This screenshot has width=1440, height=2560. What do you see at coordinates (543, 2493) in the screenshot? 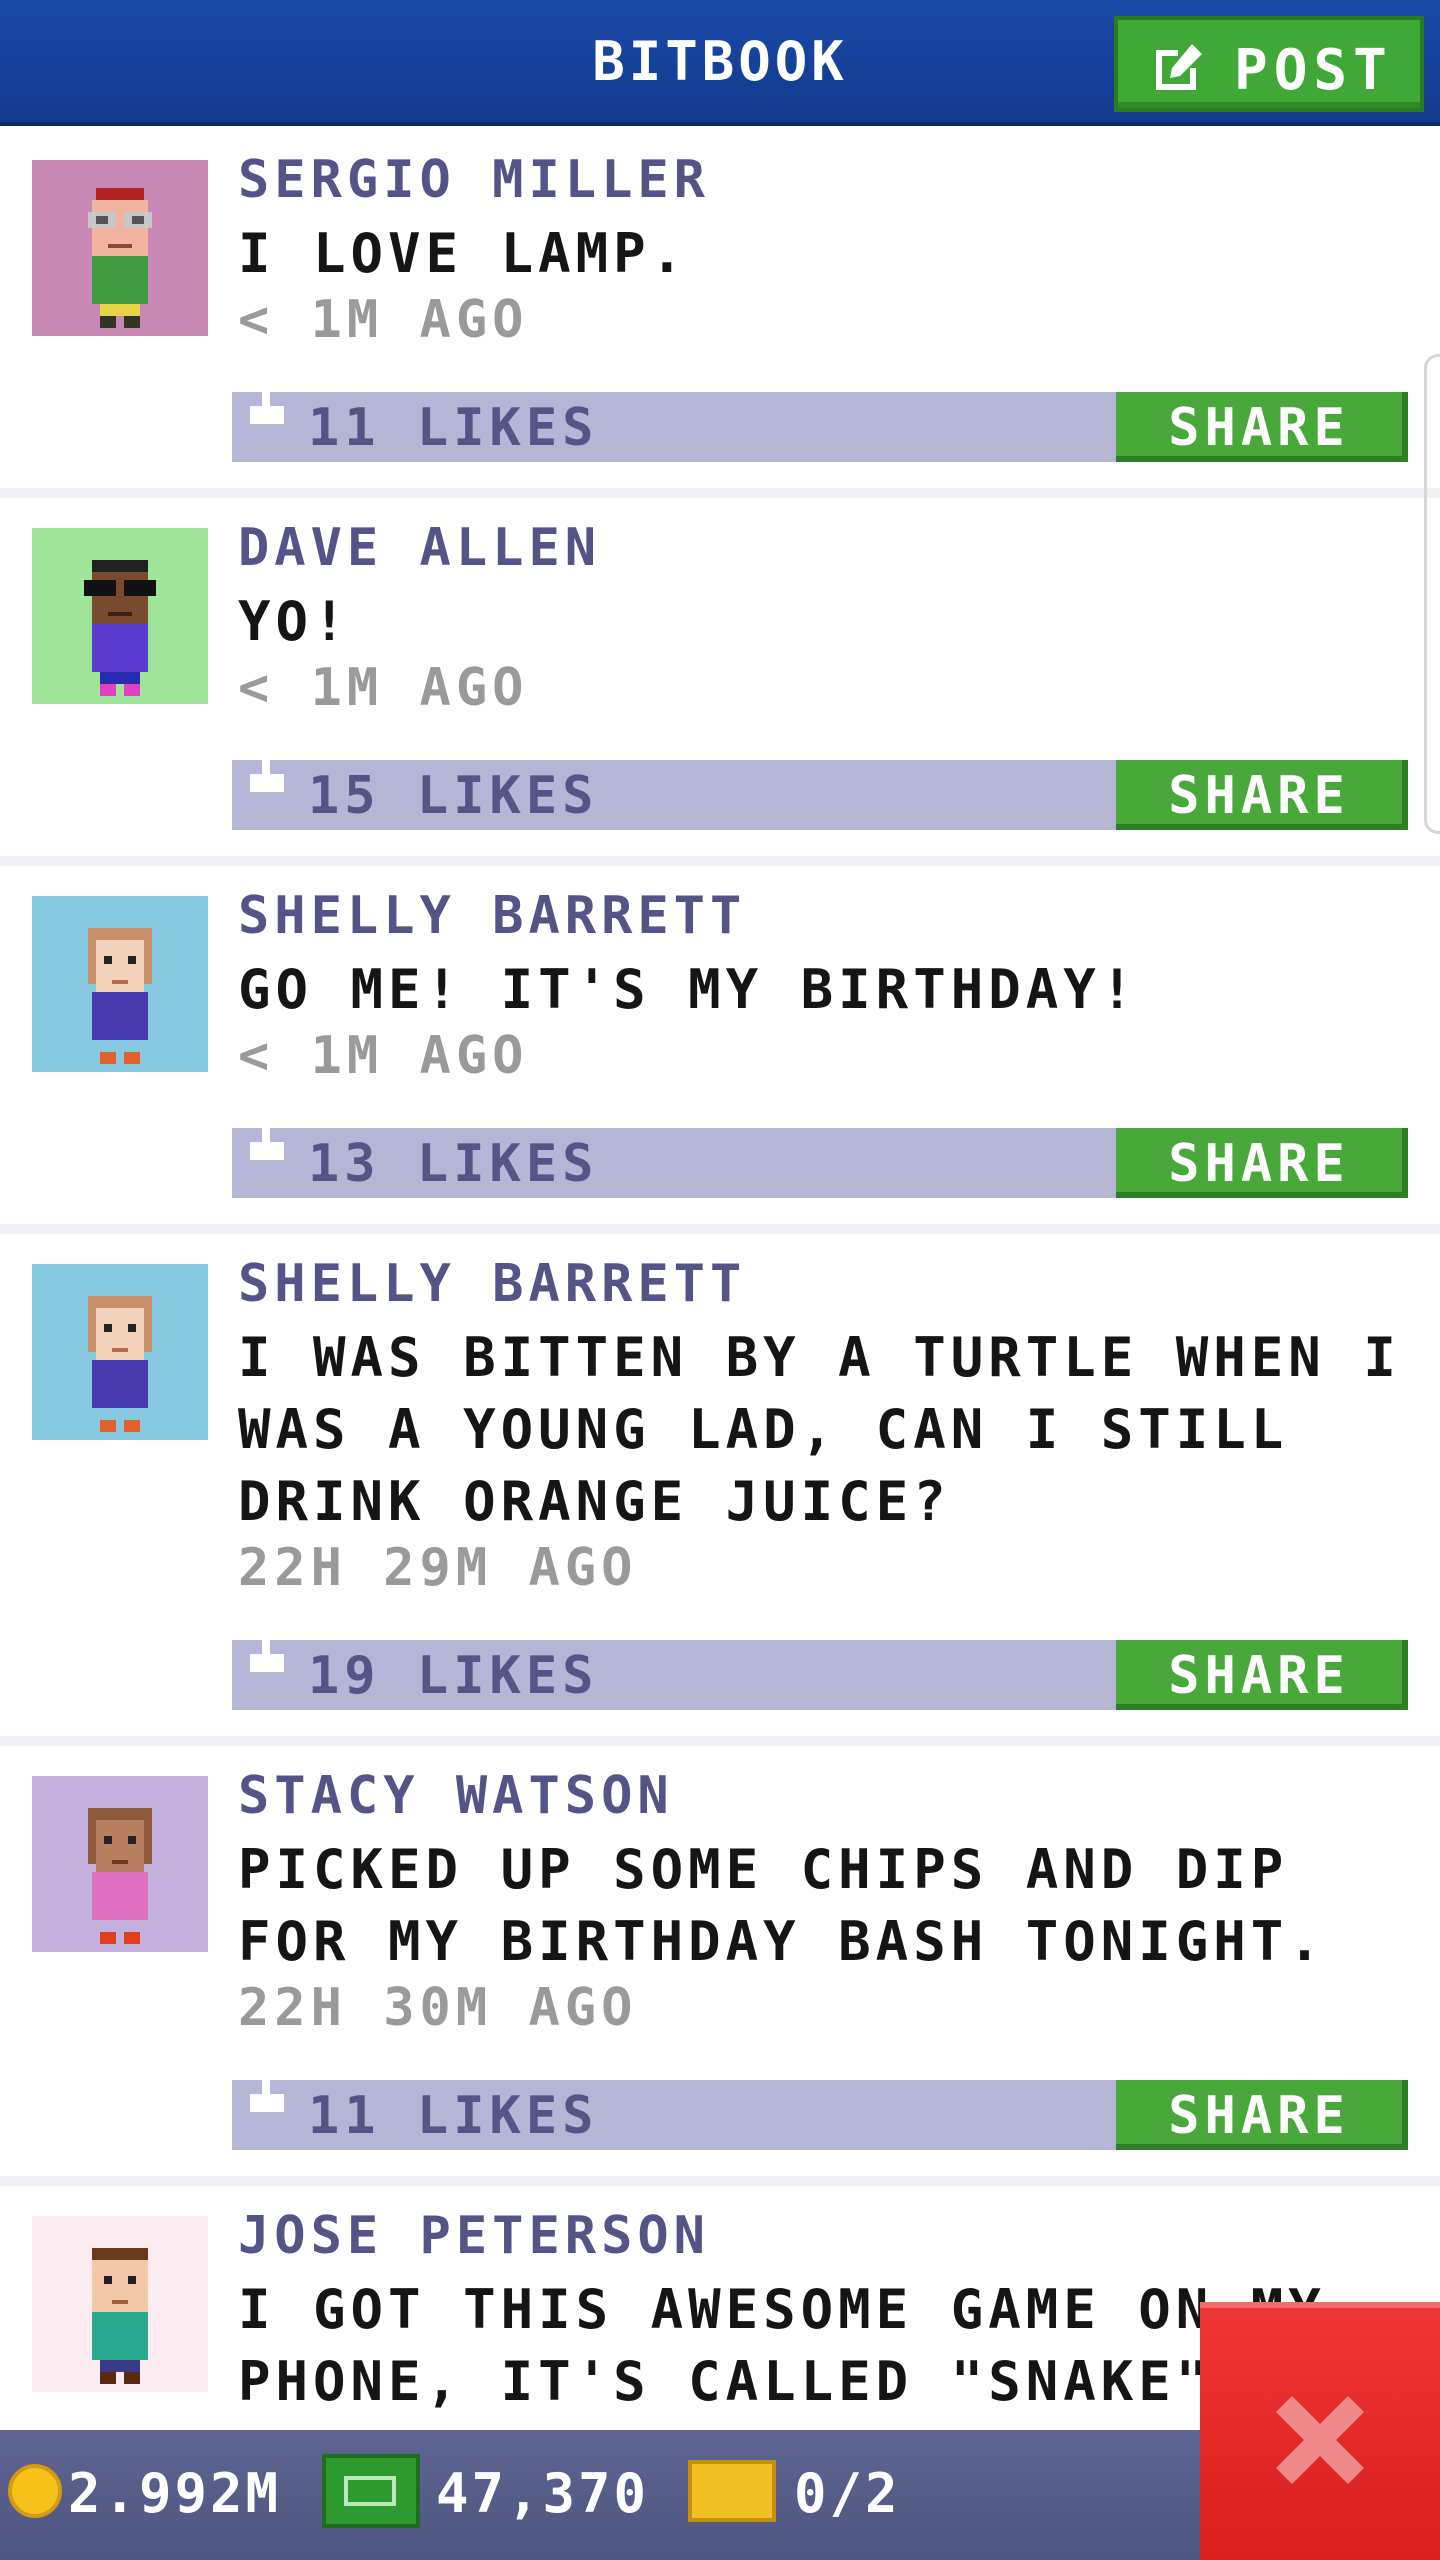
I see `bux-count: 47,370` at bounding box center [543, 2493].